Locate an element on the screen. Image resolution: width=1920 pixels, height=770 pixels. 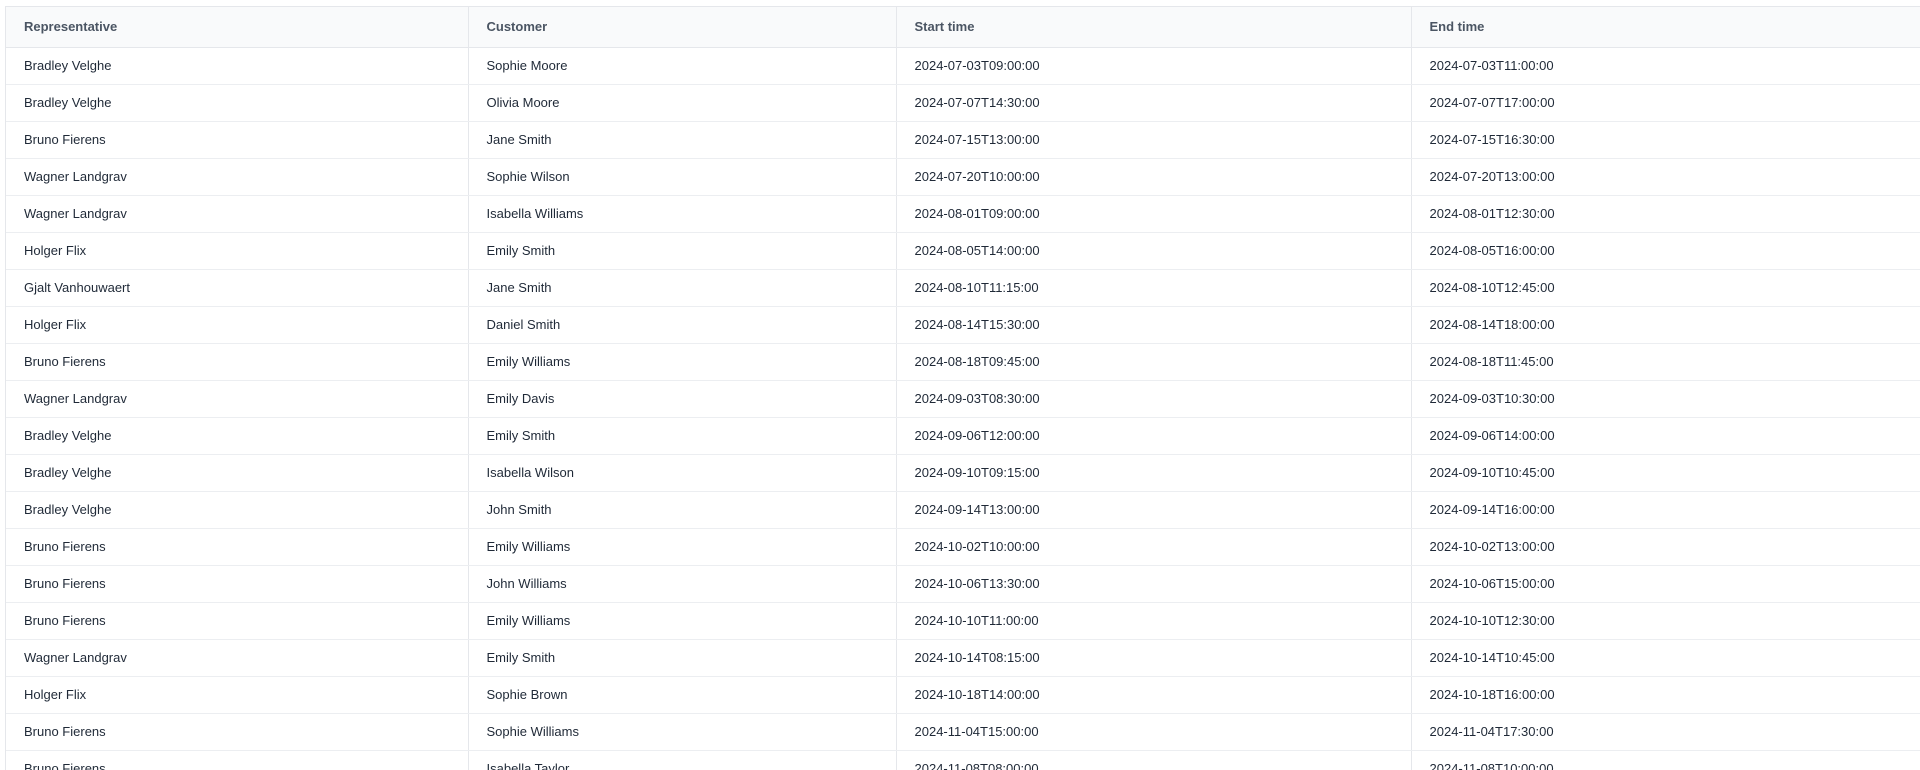
start-time-cell: 2024-11-08T08:00:00 is located at coordinates (1154, 760).